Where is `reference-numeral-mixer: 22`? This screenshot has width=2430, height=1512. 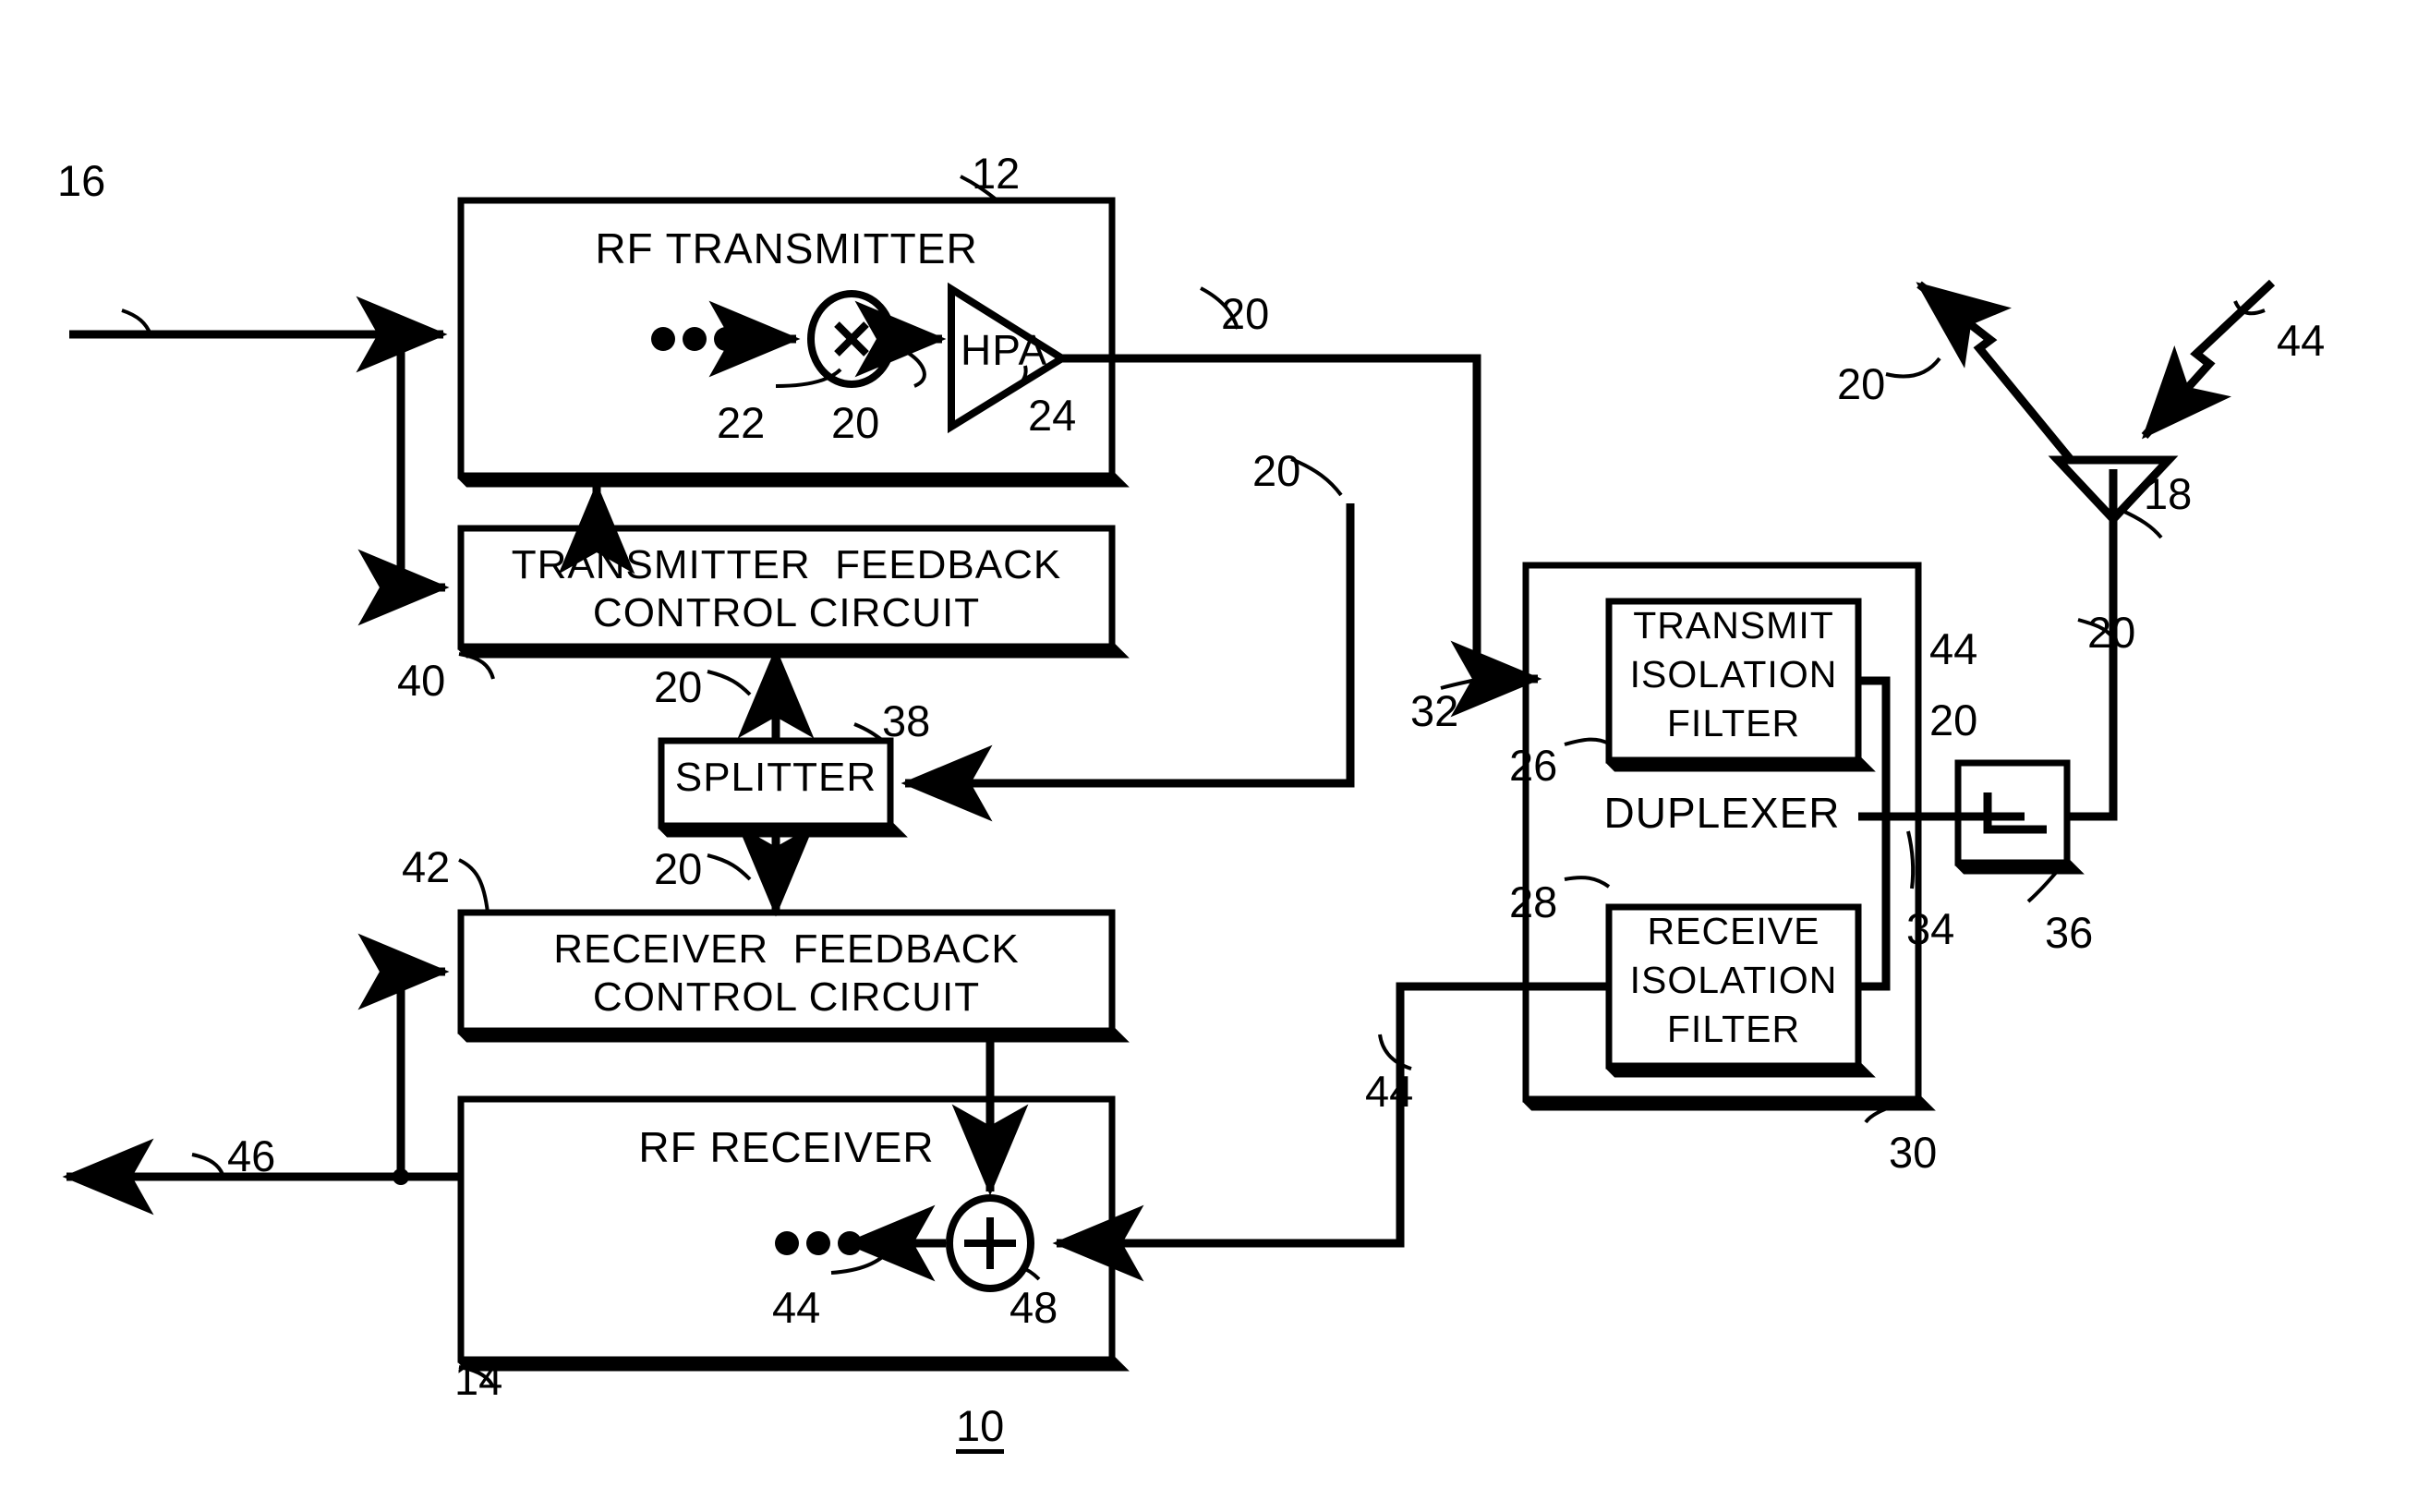 reference-numeral-mixer: 22 is located at coordinates (742, 422).